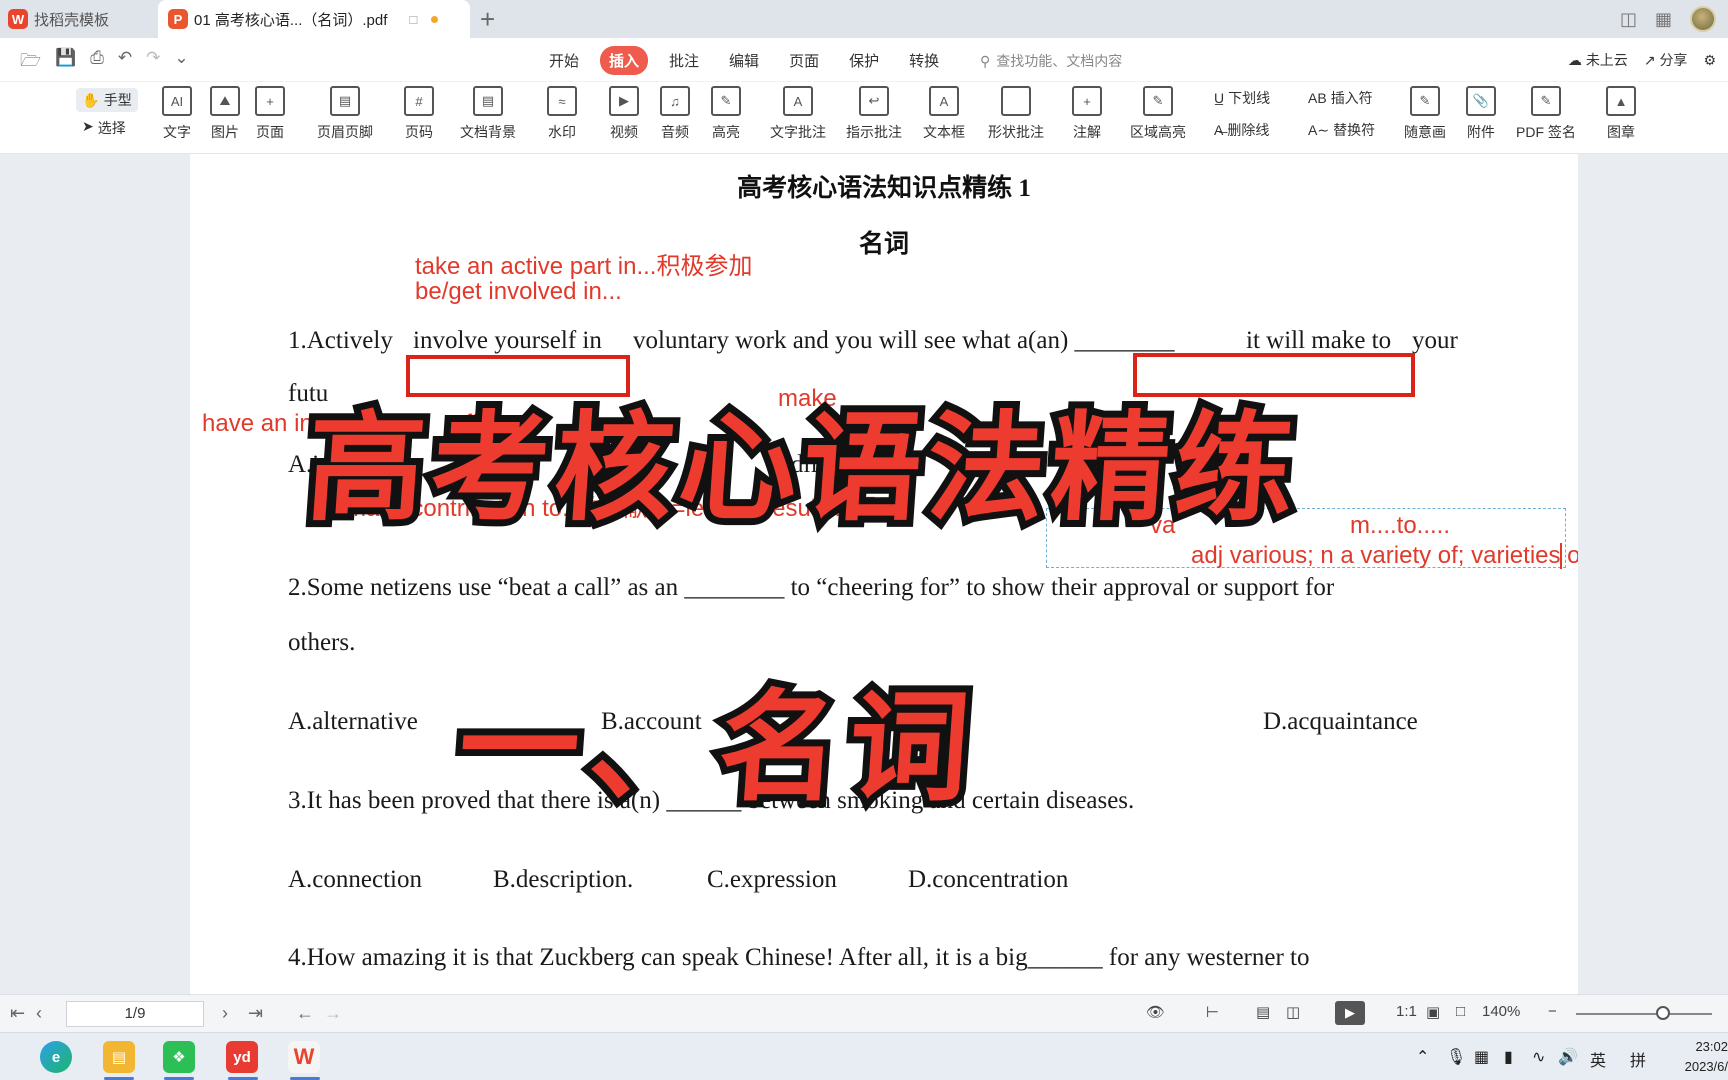 The width and height of the screenshot is (1728, 1080). What do you see at coordinates (583, 263) in the screenshot?
I see `annotation-take-part: take an active part in...积极参加` at bounding box center [583, 263].